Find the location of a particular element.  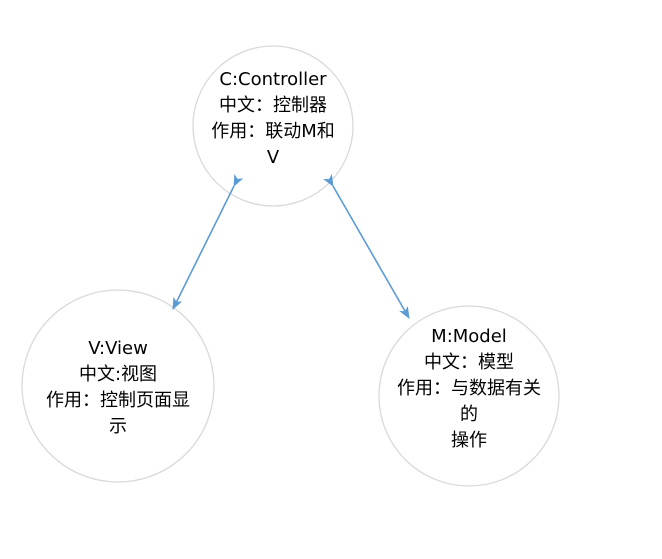

controller-line-4: V is located at coordinates (273, 157).